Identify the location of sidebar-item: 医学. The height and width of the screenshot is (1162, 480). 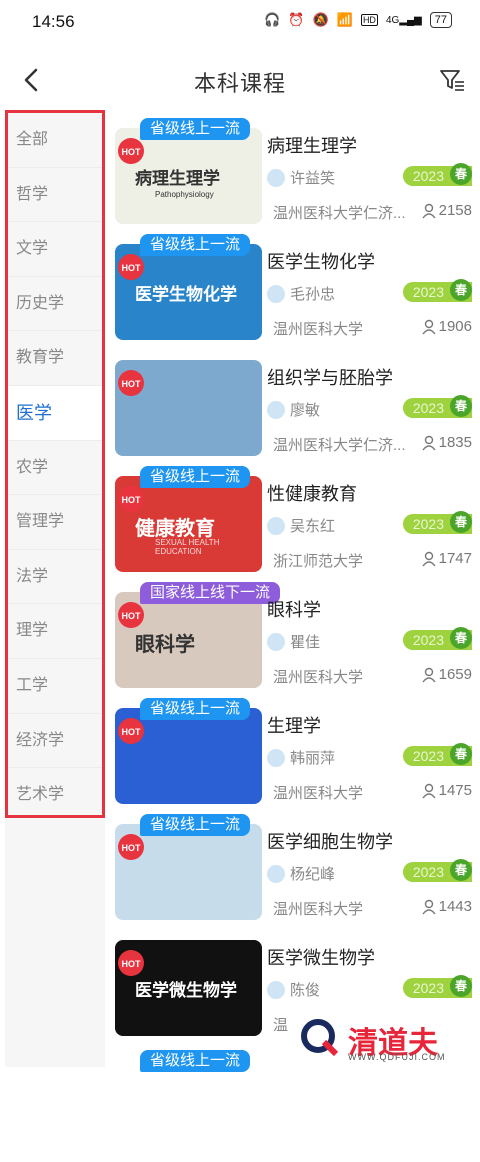
(55, 413).